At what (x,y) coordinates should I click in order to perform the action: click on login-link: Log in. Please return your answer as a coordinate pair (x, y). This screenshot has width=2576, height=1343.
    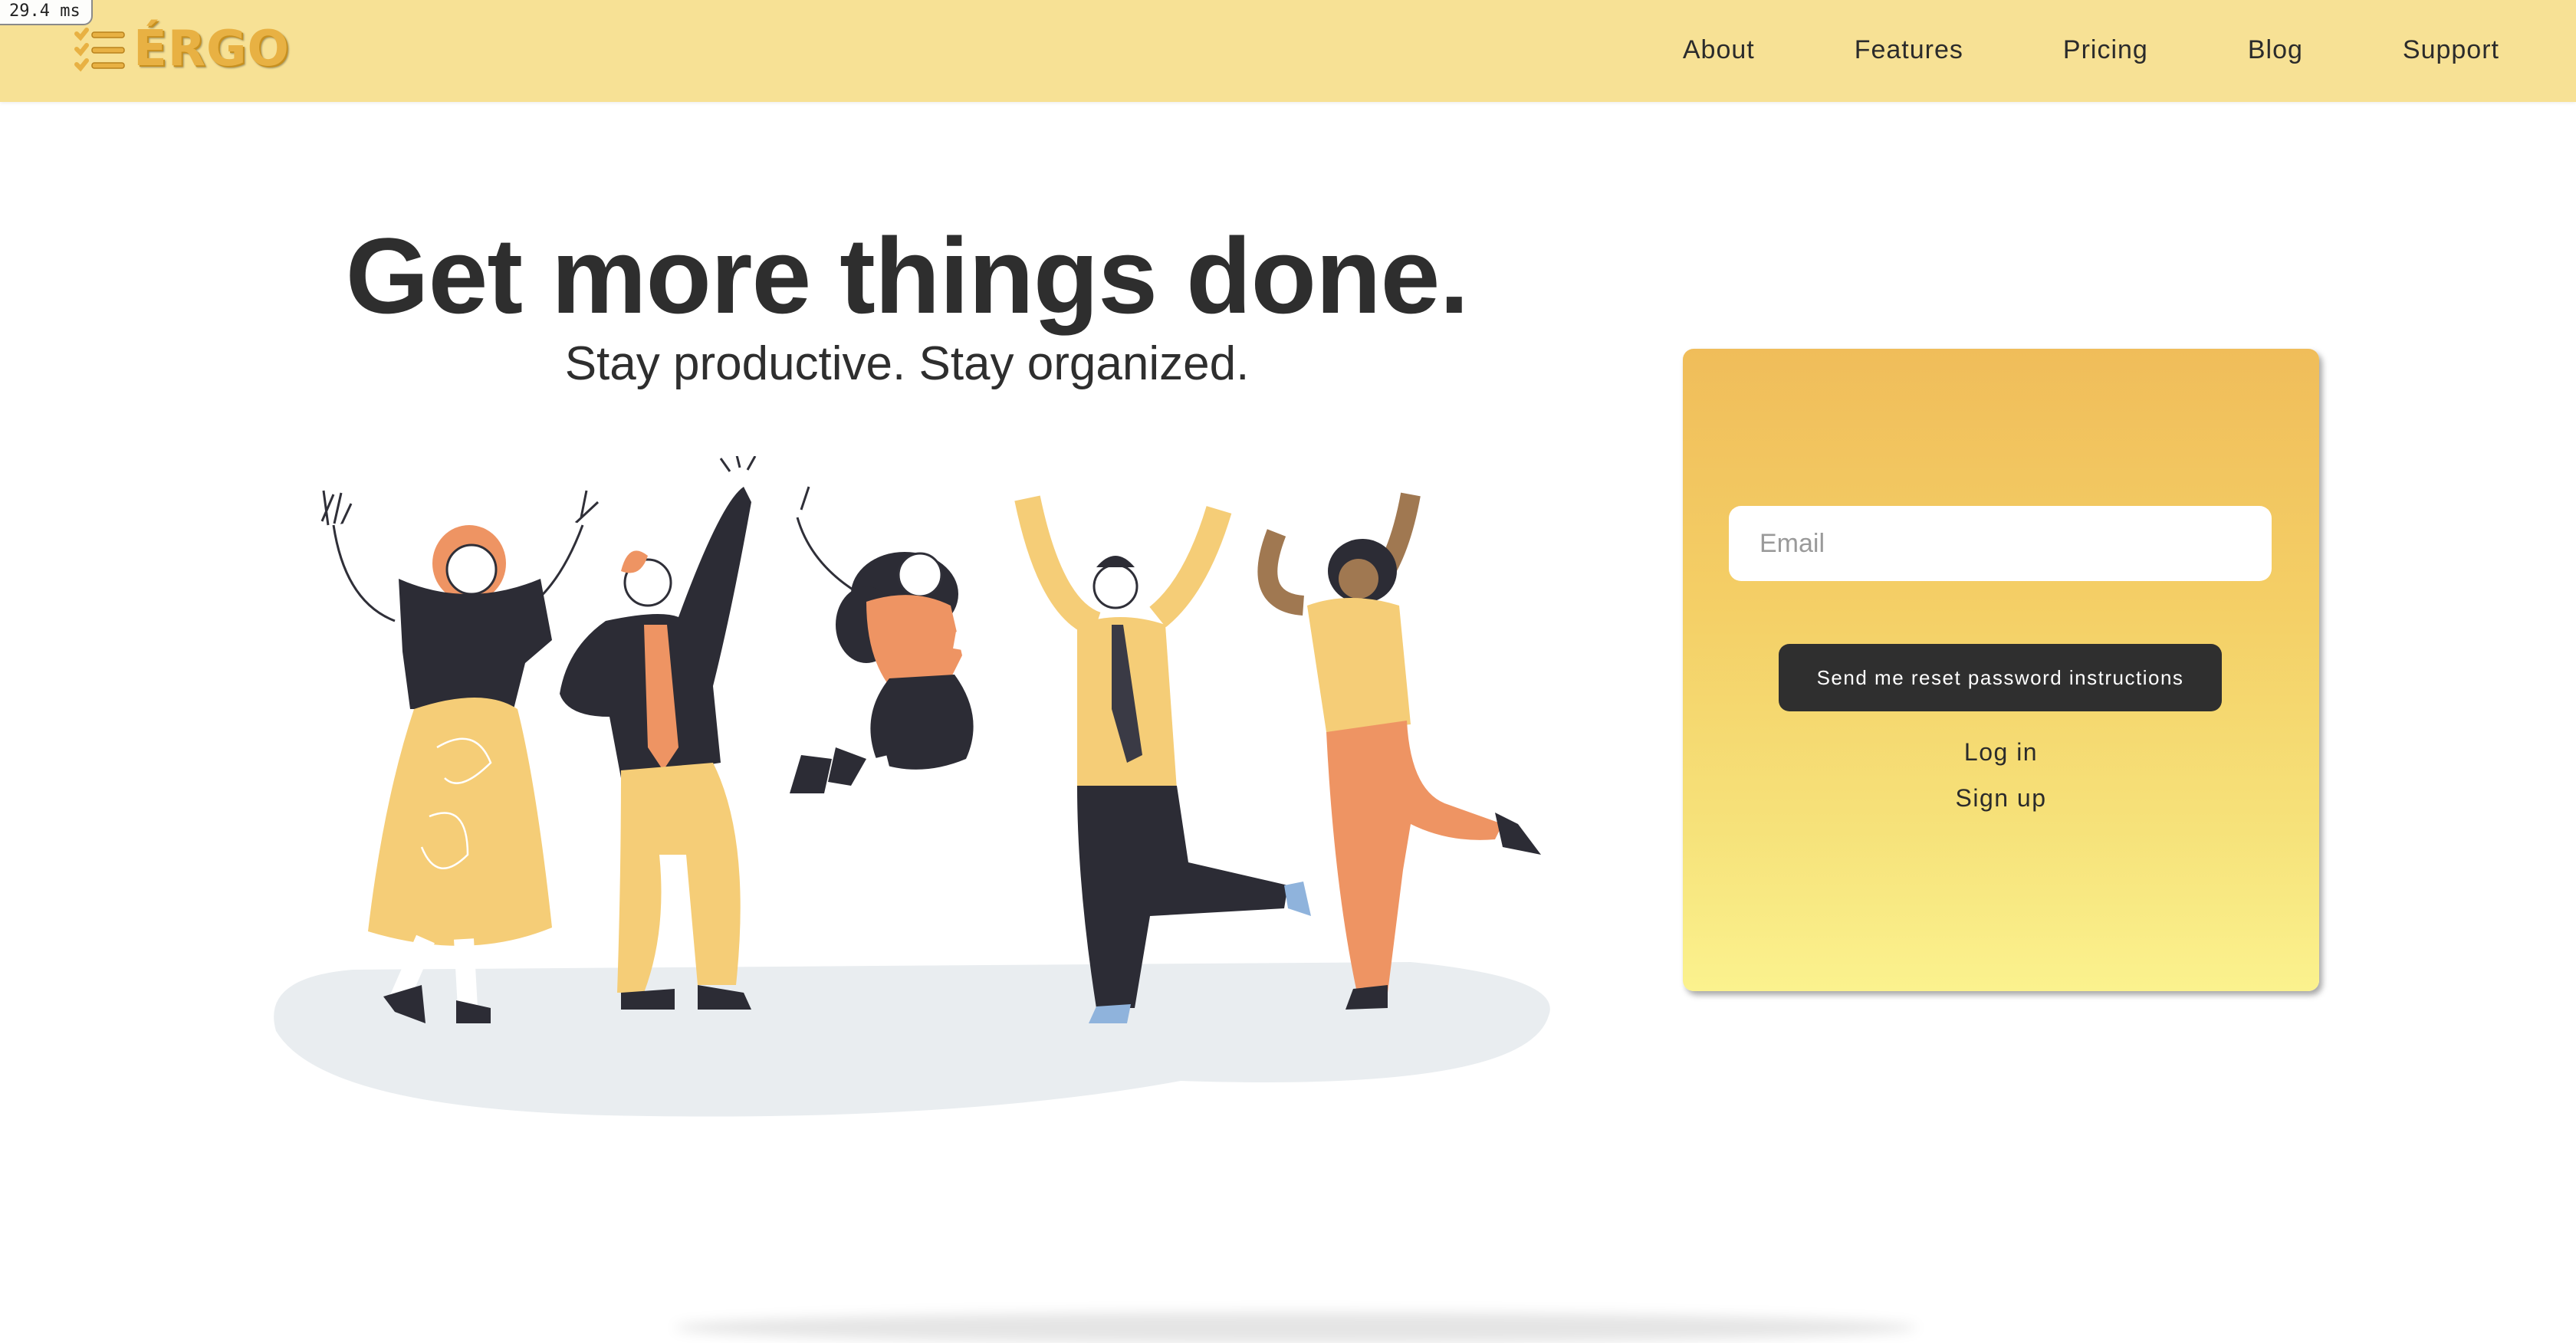
    Looking at the image, I should click on (2001, 753).